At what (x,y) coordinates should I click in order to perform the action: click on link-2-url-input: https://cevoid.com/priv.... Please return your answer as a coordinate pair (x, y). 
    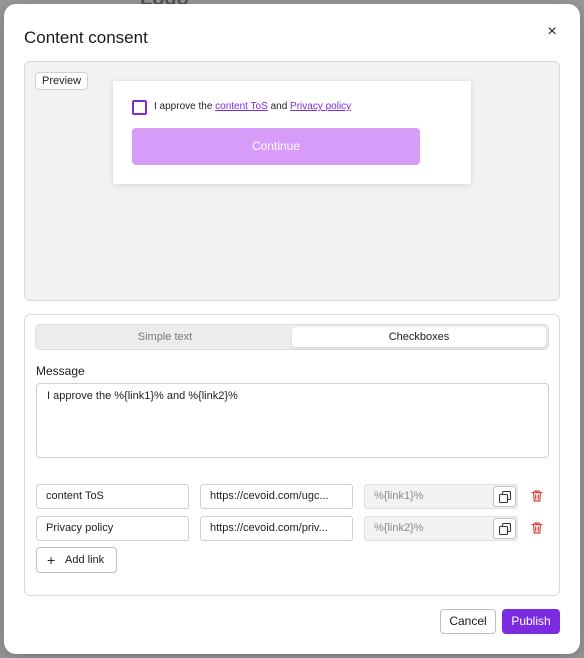
    Looking at the image, I should click on (276, 528).